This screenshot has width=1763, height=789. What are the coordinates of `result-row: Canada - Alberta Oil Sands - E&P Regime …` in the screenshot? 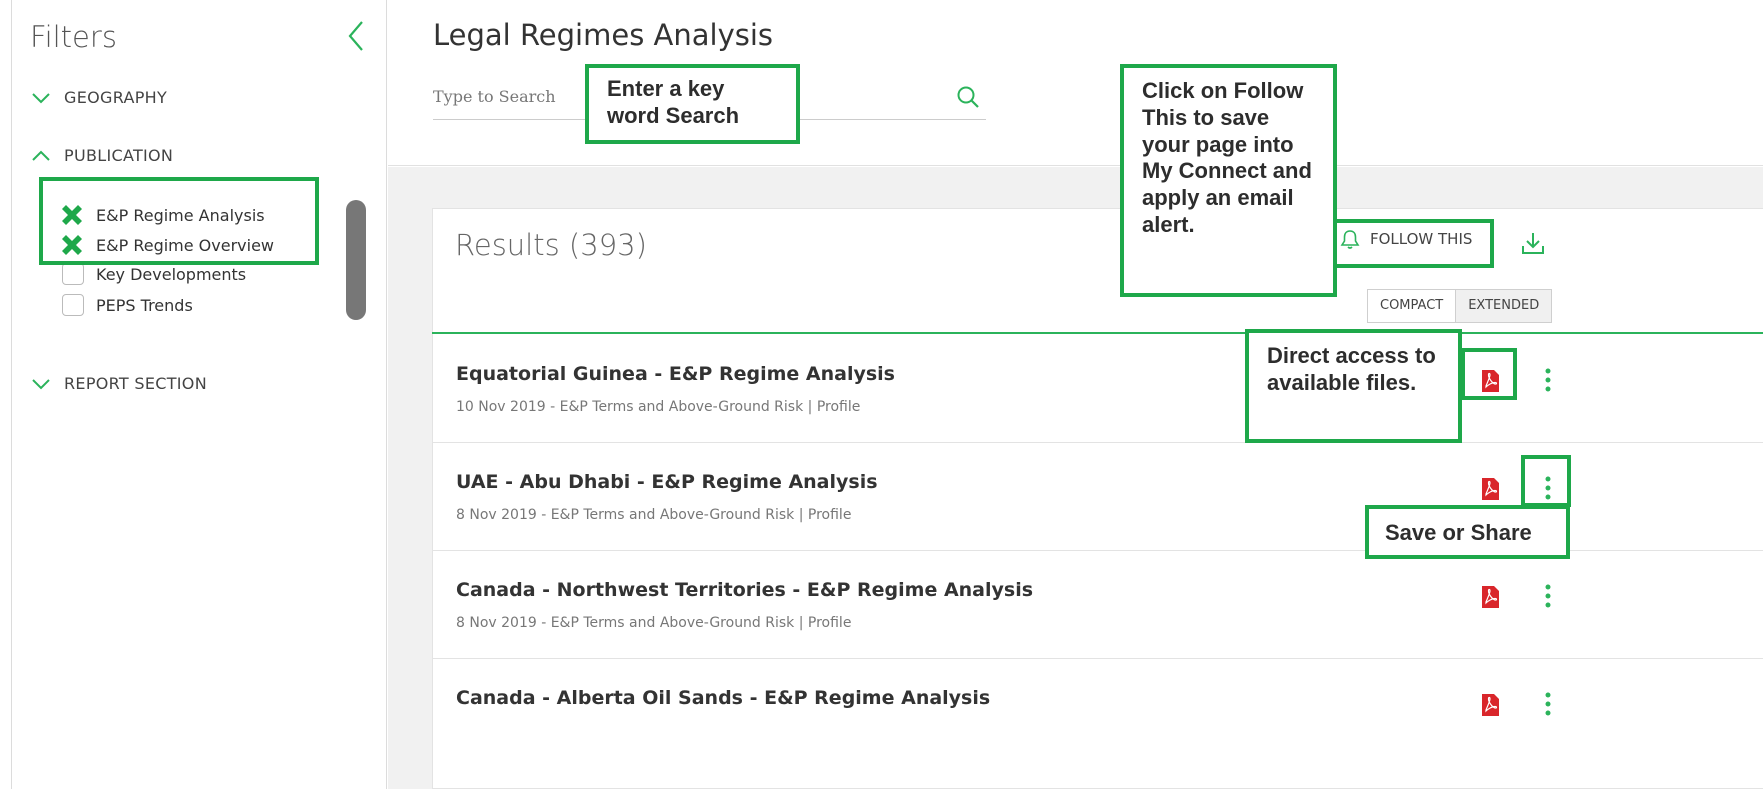 It's located at (1097, 713).